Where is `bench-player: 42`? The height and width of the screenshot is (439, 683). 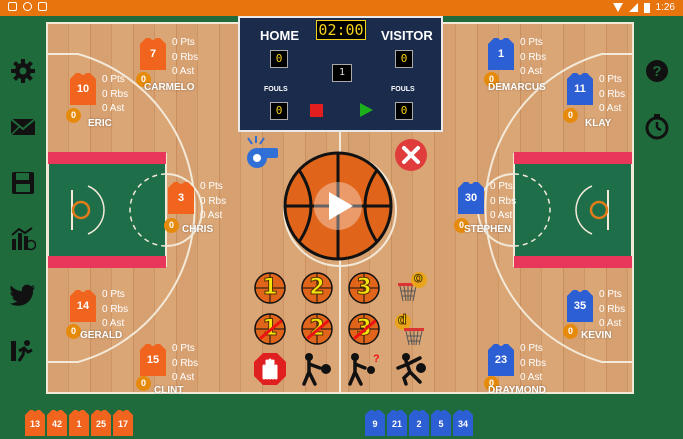
bench-player: 42 is located at coordinates (57, 423).